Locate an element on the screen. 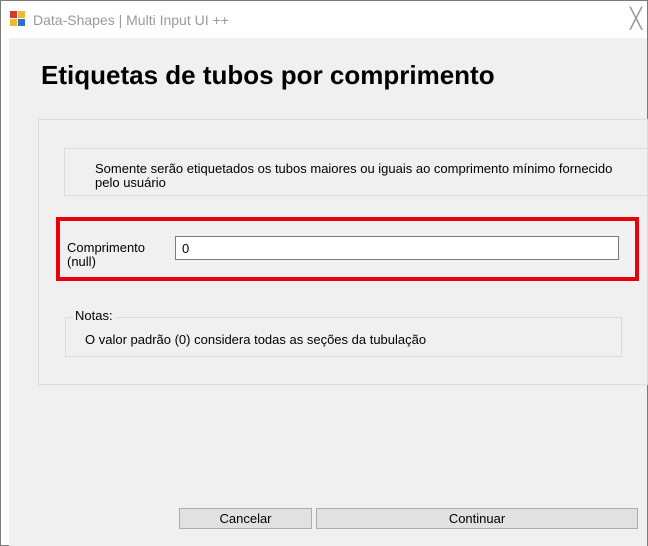 This screenshot has height=546, width=648. continue-button: Continuar is located at coordinates (477, 518).